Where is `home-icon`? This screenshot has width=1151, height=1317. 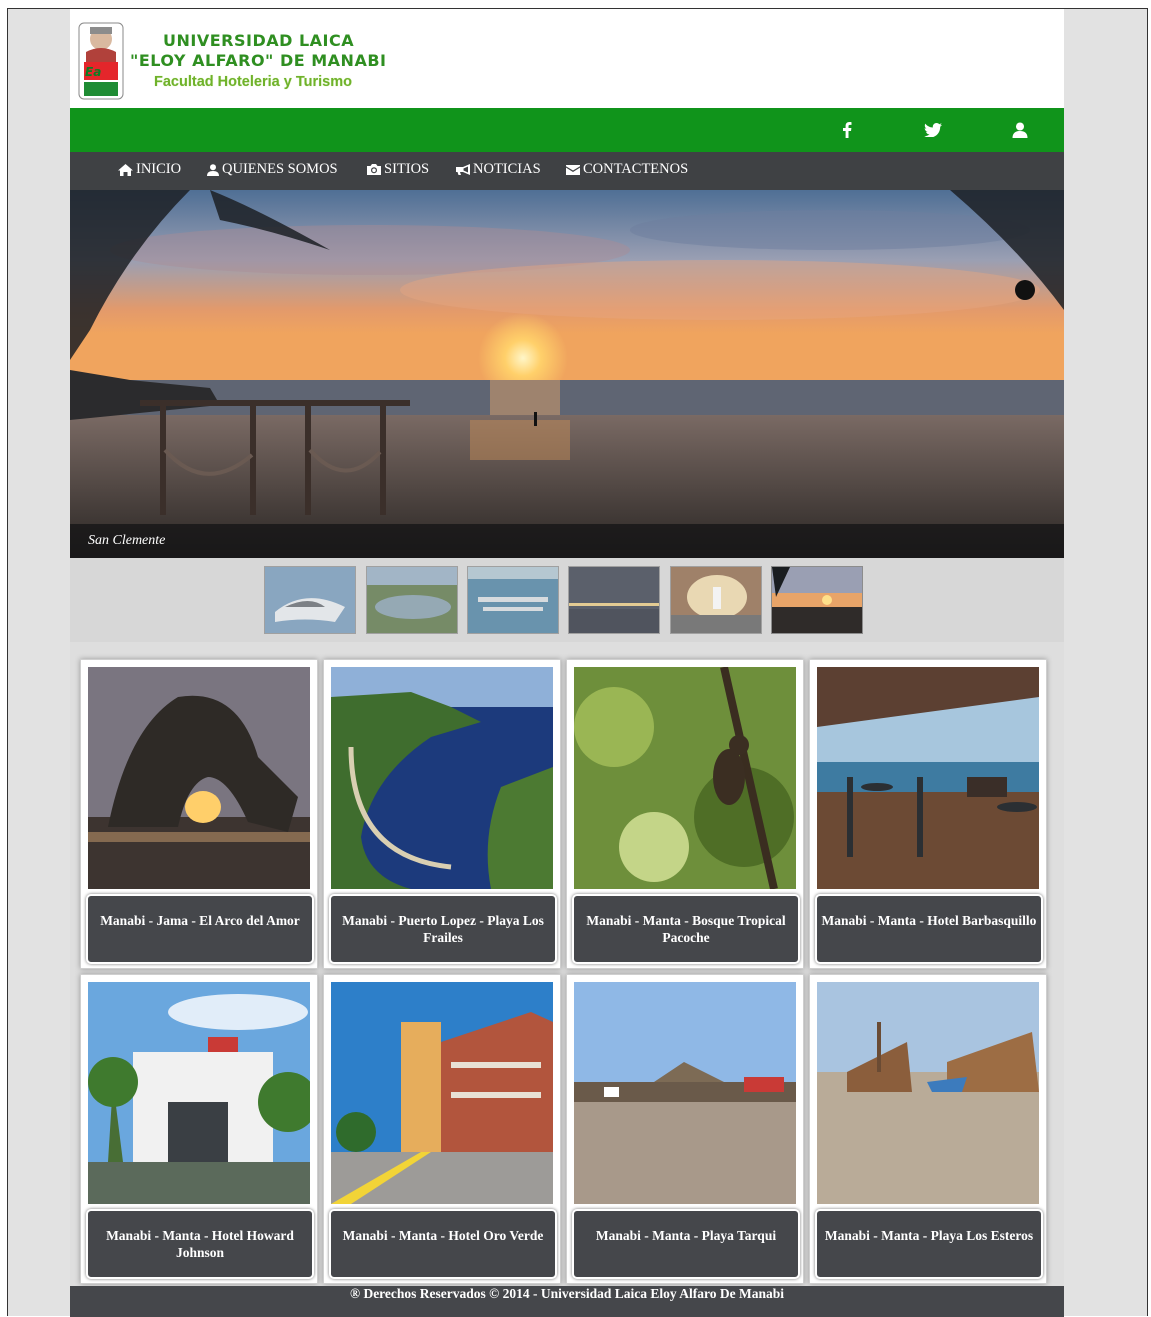 home-icon is located at coordinates (125, 169).